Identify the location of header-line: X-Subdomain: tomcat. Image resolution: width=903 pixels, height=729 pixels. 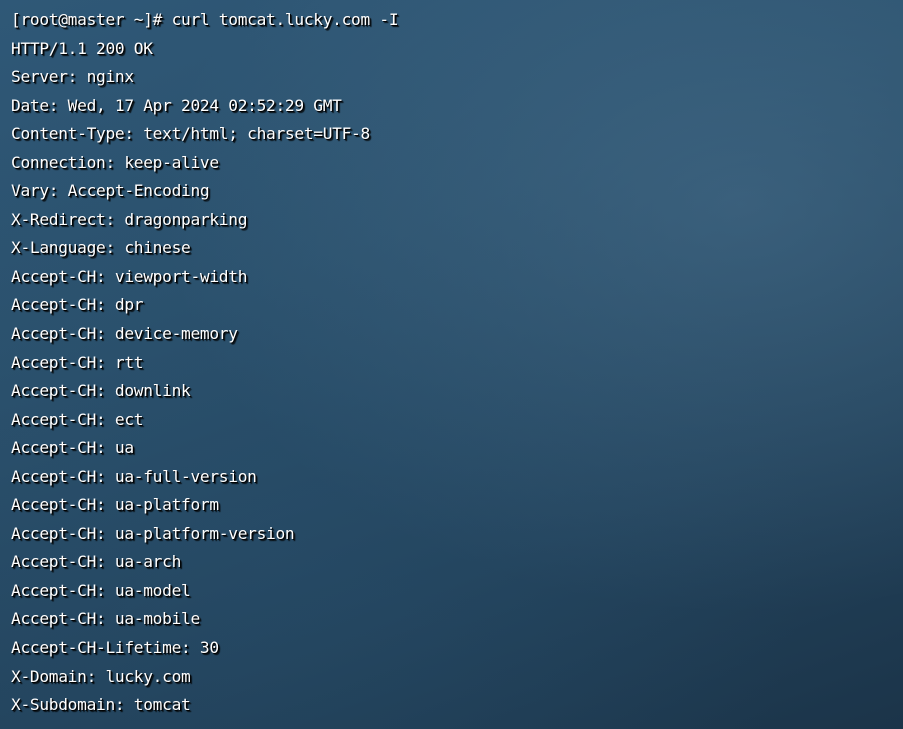
(101, 705).